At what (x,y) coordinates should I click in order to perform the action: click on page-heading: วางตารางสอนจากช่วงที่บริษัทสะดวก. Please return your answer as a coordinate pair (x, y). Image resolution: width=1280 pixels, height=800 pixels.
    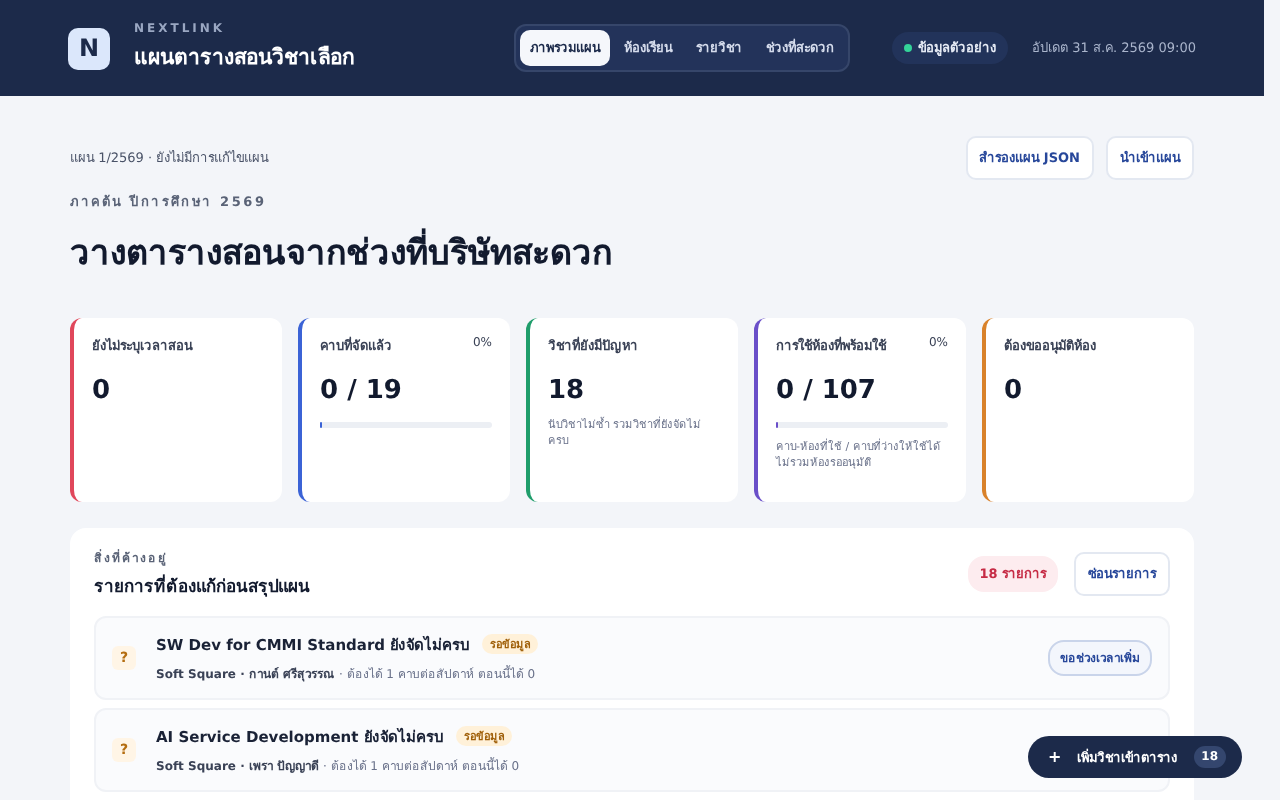
    Looking at the image, I should click on (632, 251).